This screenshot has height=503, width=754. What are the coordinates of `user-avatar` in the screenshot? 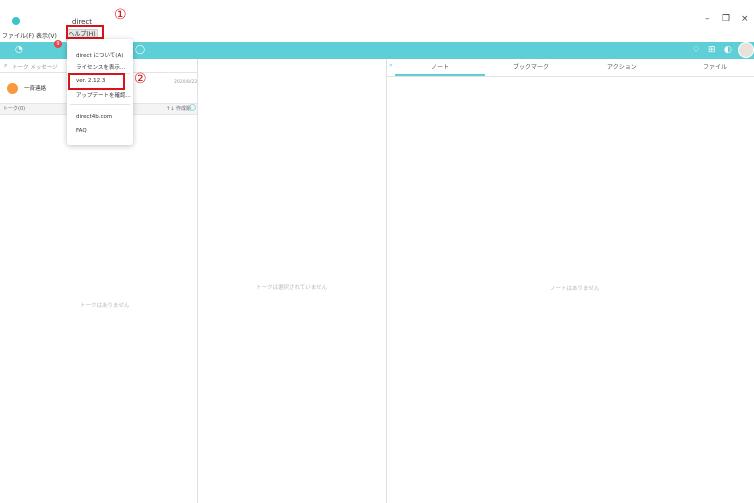 It's located at (746, 50).